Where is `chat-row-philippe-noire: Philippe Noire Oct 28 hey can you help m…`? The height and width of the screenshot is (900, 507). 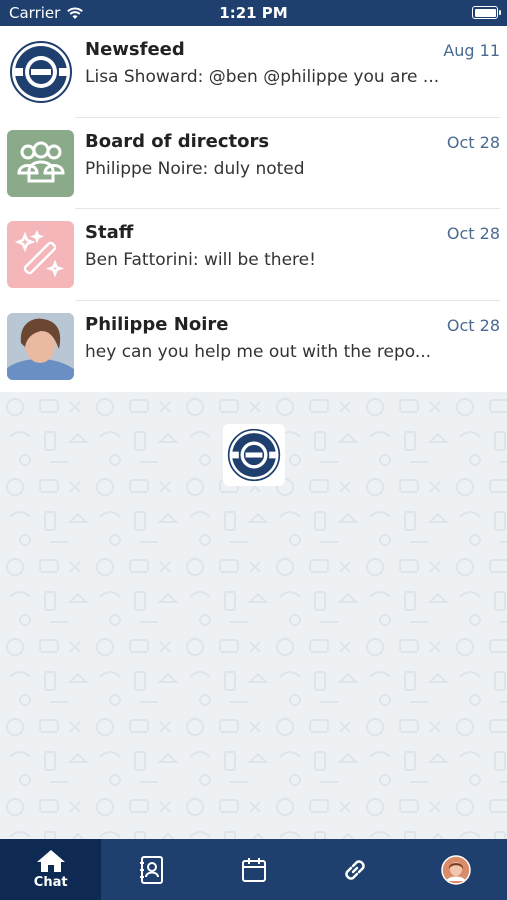 chat-row-philippe-noire: Philippe Noire Oct 28 hey can you help m… is located at coordinates (253, 347).